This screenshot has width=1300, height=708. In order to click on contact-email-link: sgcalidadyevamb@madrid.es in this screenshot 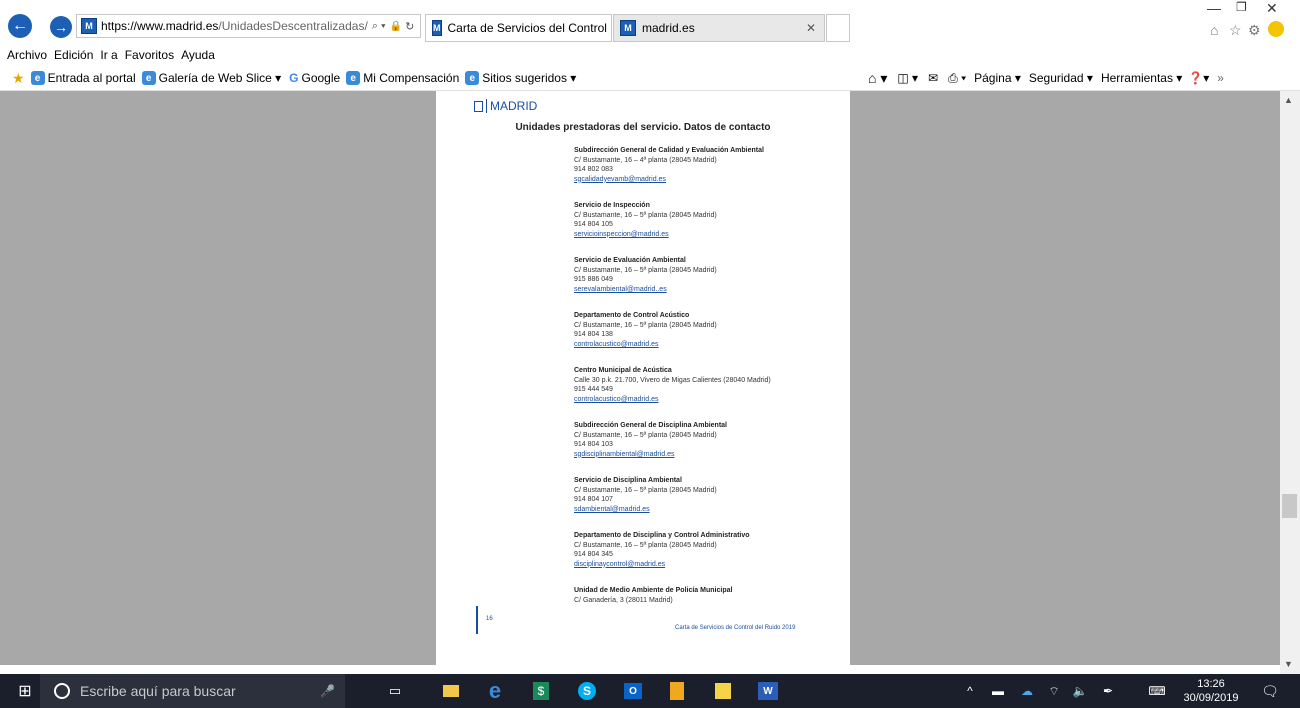, I will do `click(669, 180)`.